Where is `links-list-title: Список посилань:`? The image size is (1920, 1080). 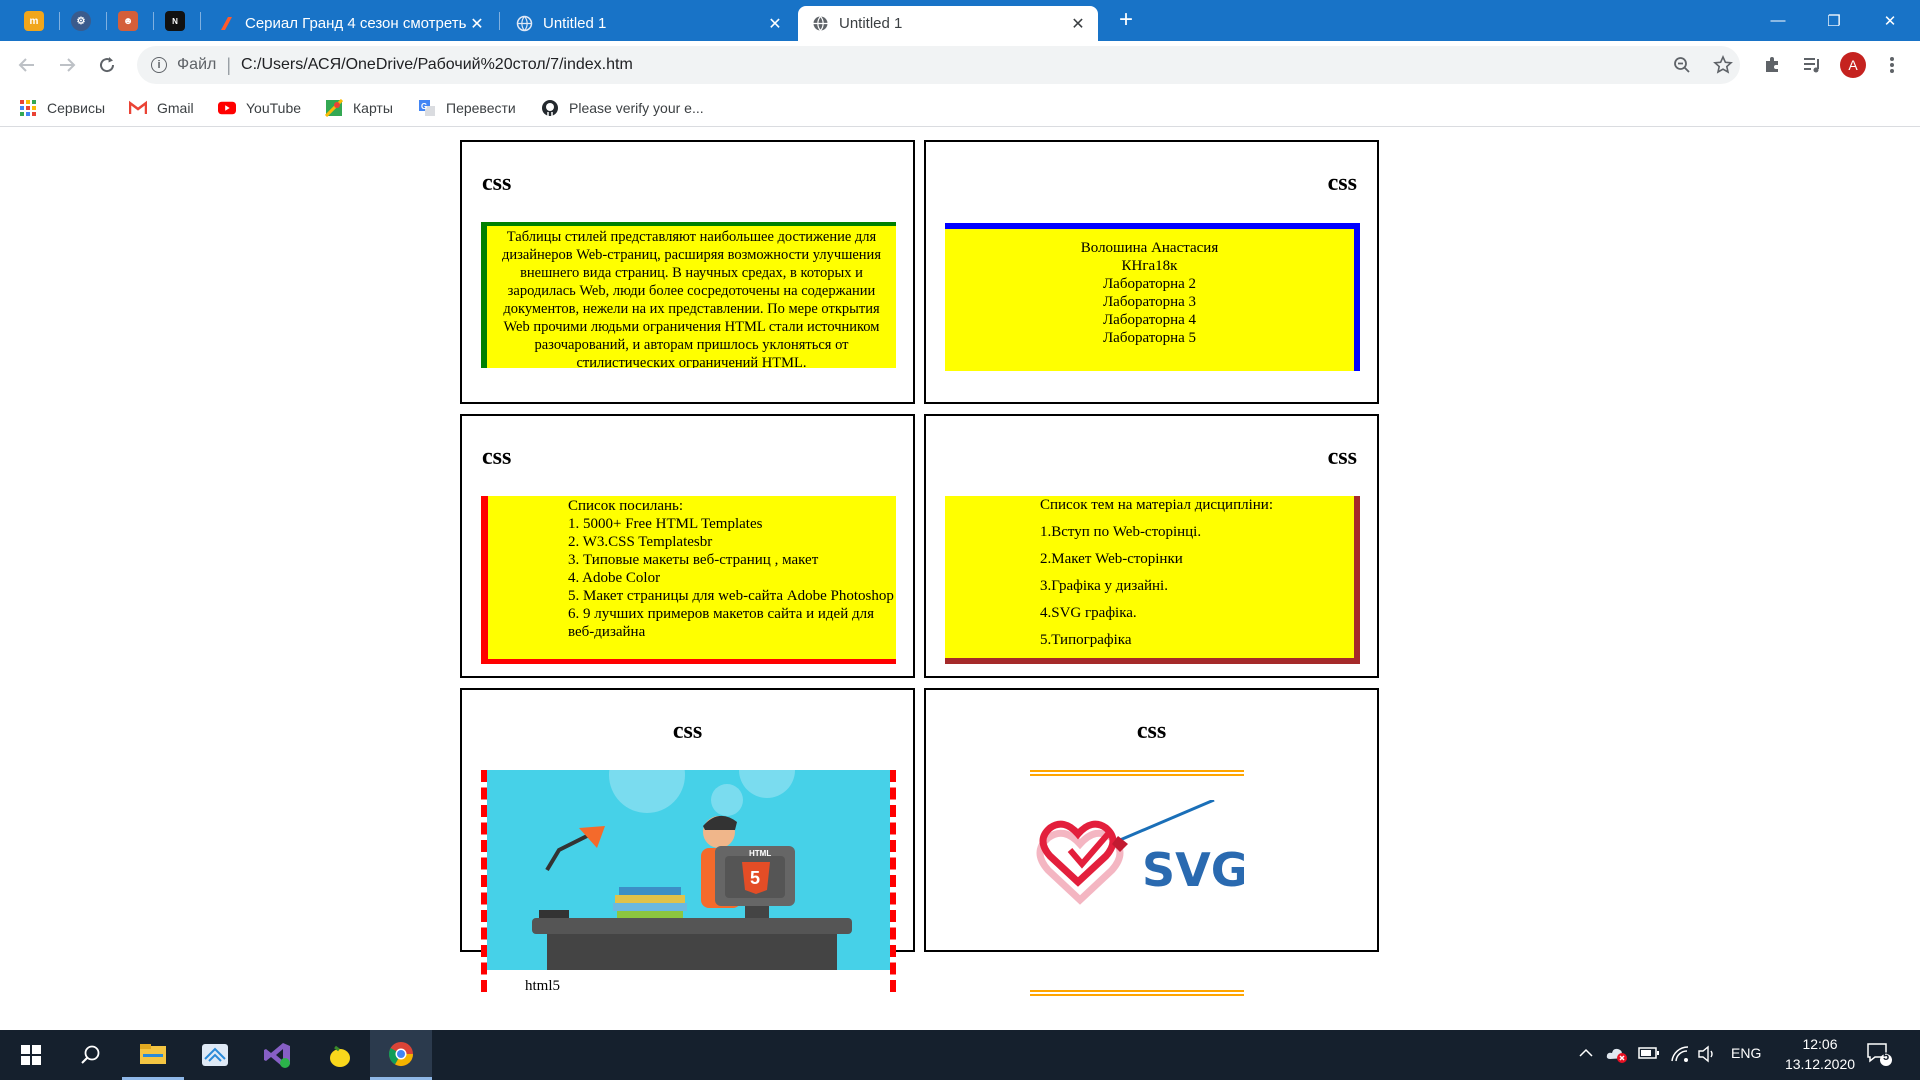 links-list-title: Список посилань: is located at coordinates (626, 506).